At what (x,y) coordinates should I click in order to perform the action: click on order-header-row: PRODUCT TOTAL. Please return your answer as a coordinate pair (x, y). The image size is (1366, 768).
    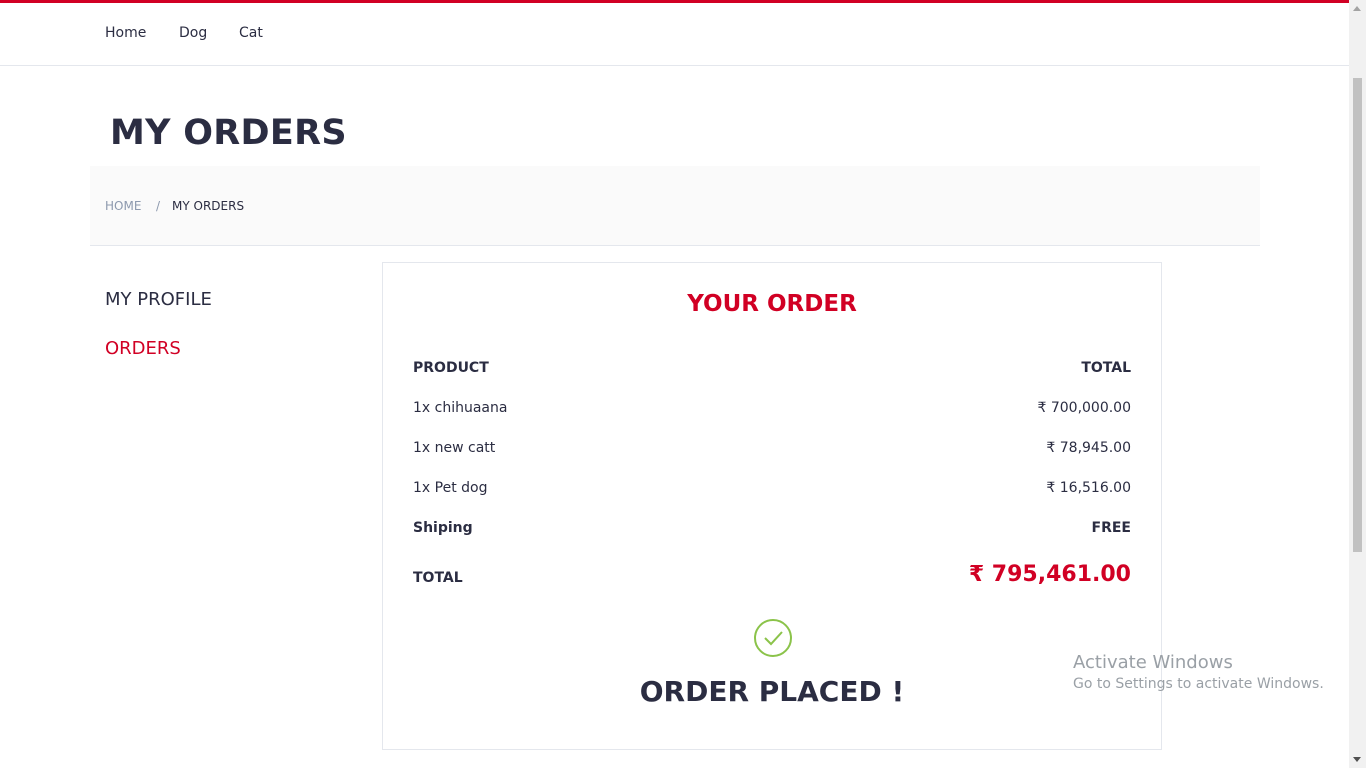
    Looking at the image, I should click on (772, 372).